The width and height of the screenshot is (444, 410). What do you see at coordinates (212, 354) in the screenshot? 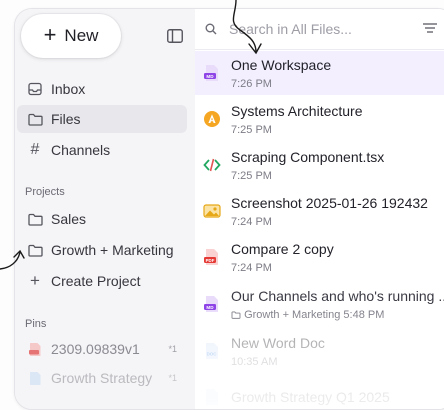
I see `svg-text: DOC` at bounding box center [212, 354].